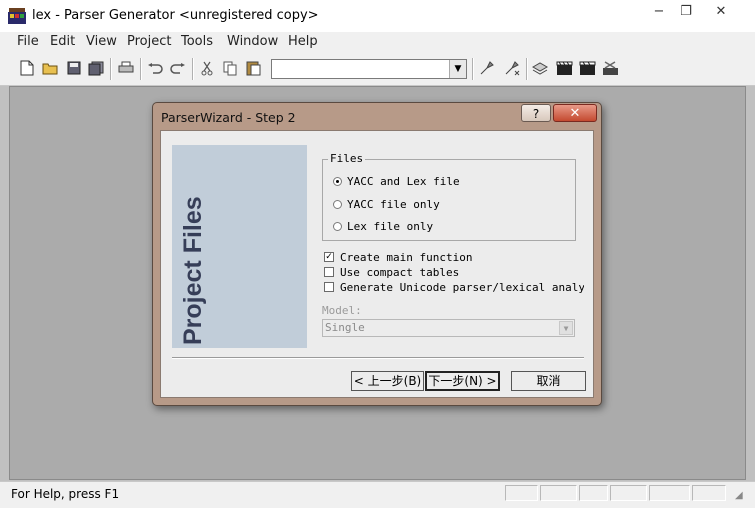 Image resolution: width=755 pixels, height=508 pixels. What do you see at coordinates (228, 117) in the screenshot?
I see `dialog-title: ParserWizard - Step 2` at bounding box center [228, 117].